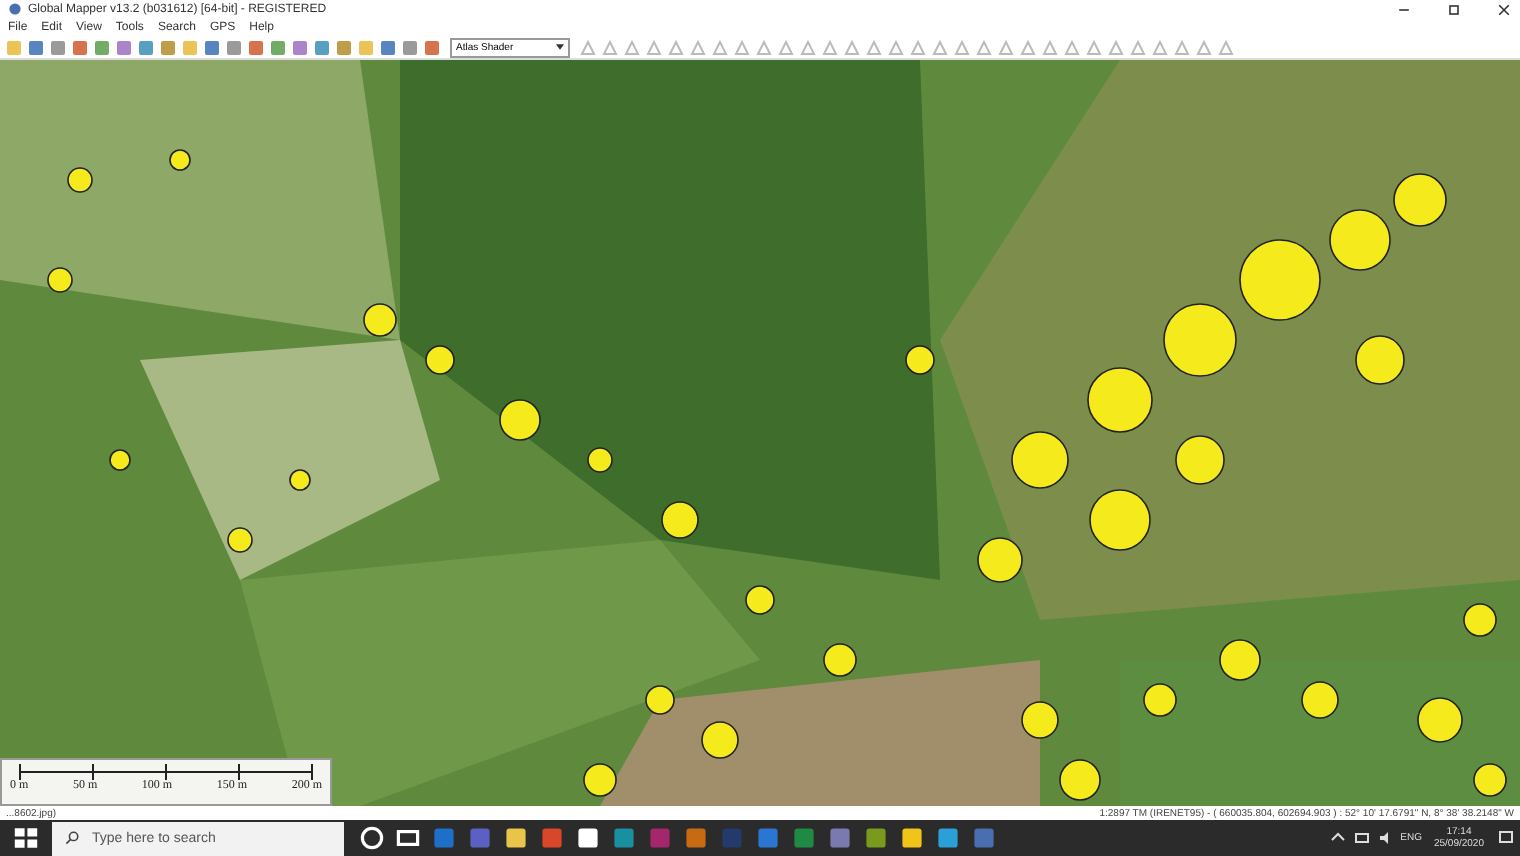  What do you see at coordinates (1504, 9) in the screenshot?
I see `close-icon` at bounding box center [1504, 9].